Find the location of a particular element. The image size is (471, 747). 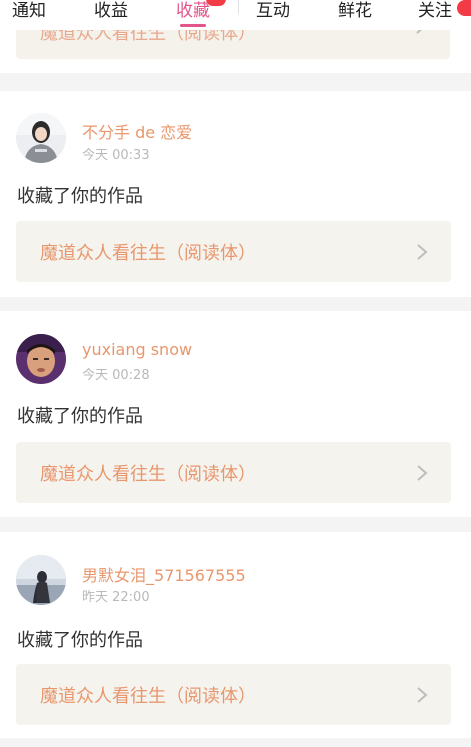

user-avatar-silhouette-icon is located at coordinates (41, 580).